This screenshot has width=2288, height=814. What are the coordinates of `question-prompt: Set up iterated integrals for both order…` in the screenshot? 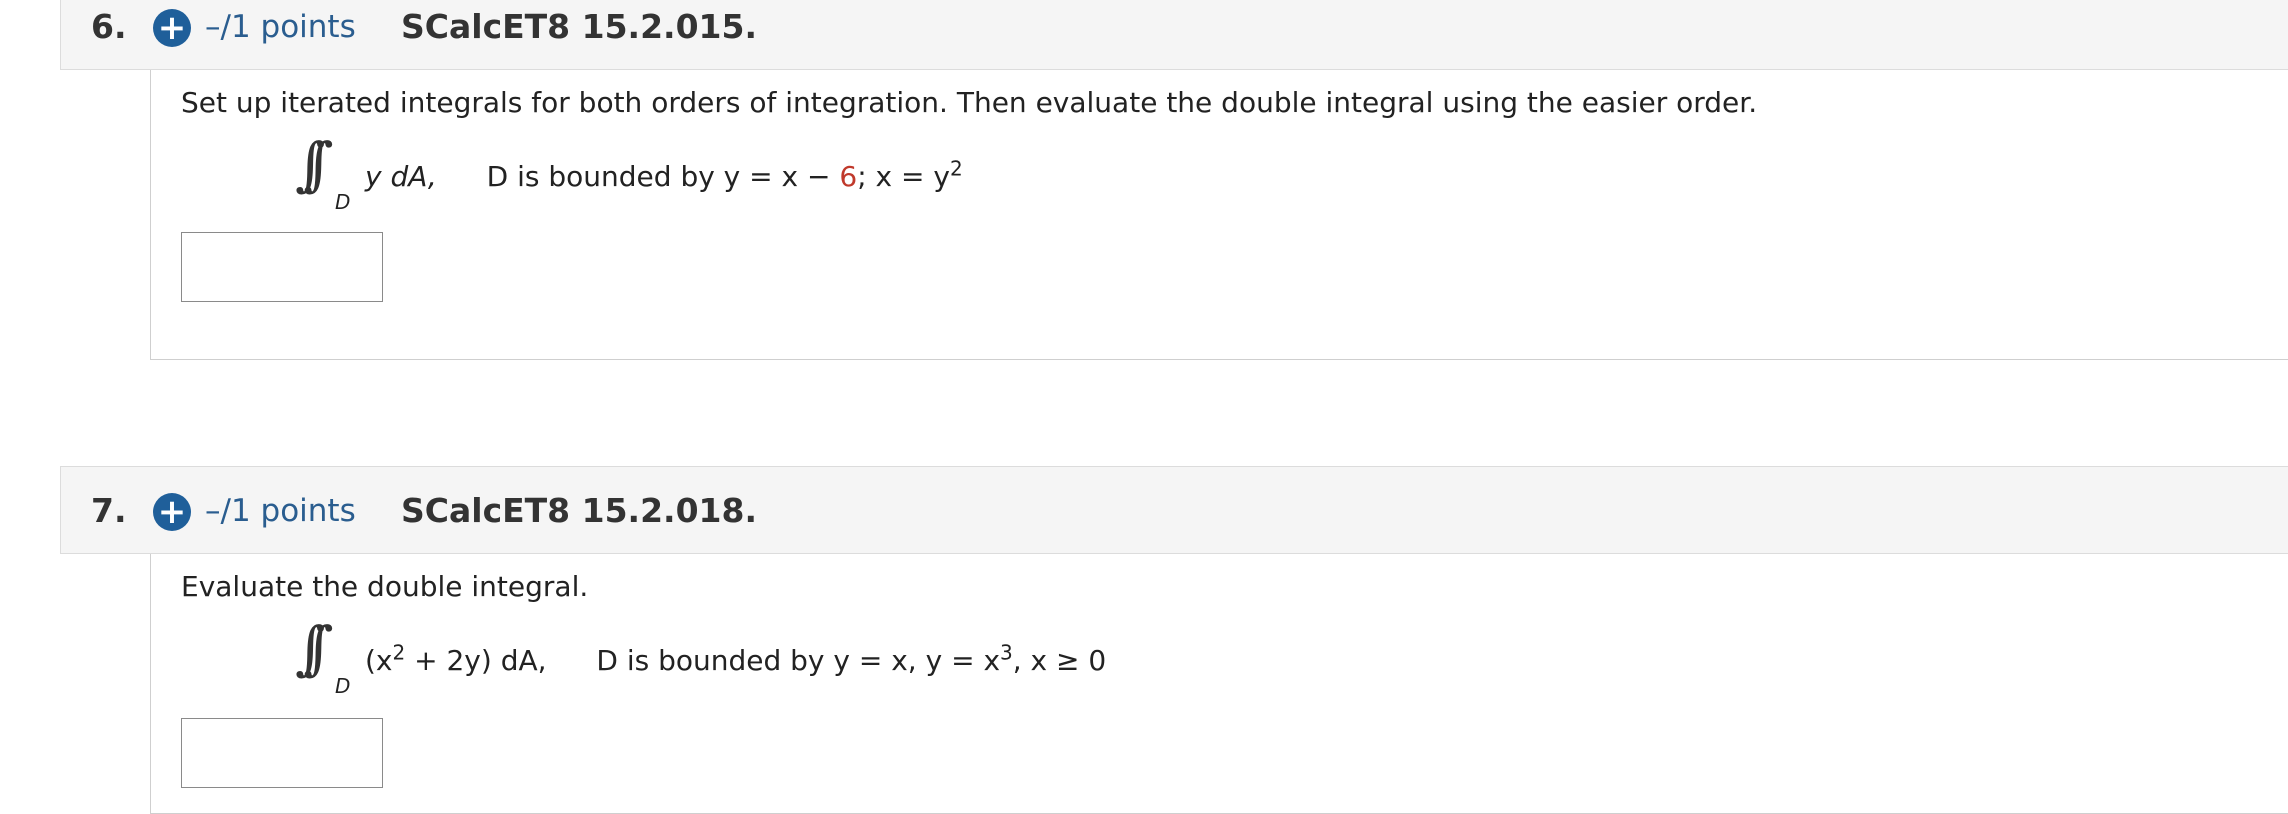 It's located at (969, 102).